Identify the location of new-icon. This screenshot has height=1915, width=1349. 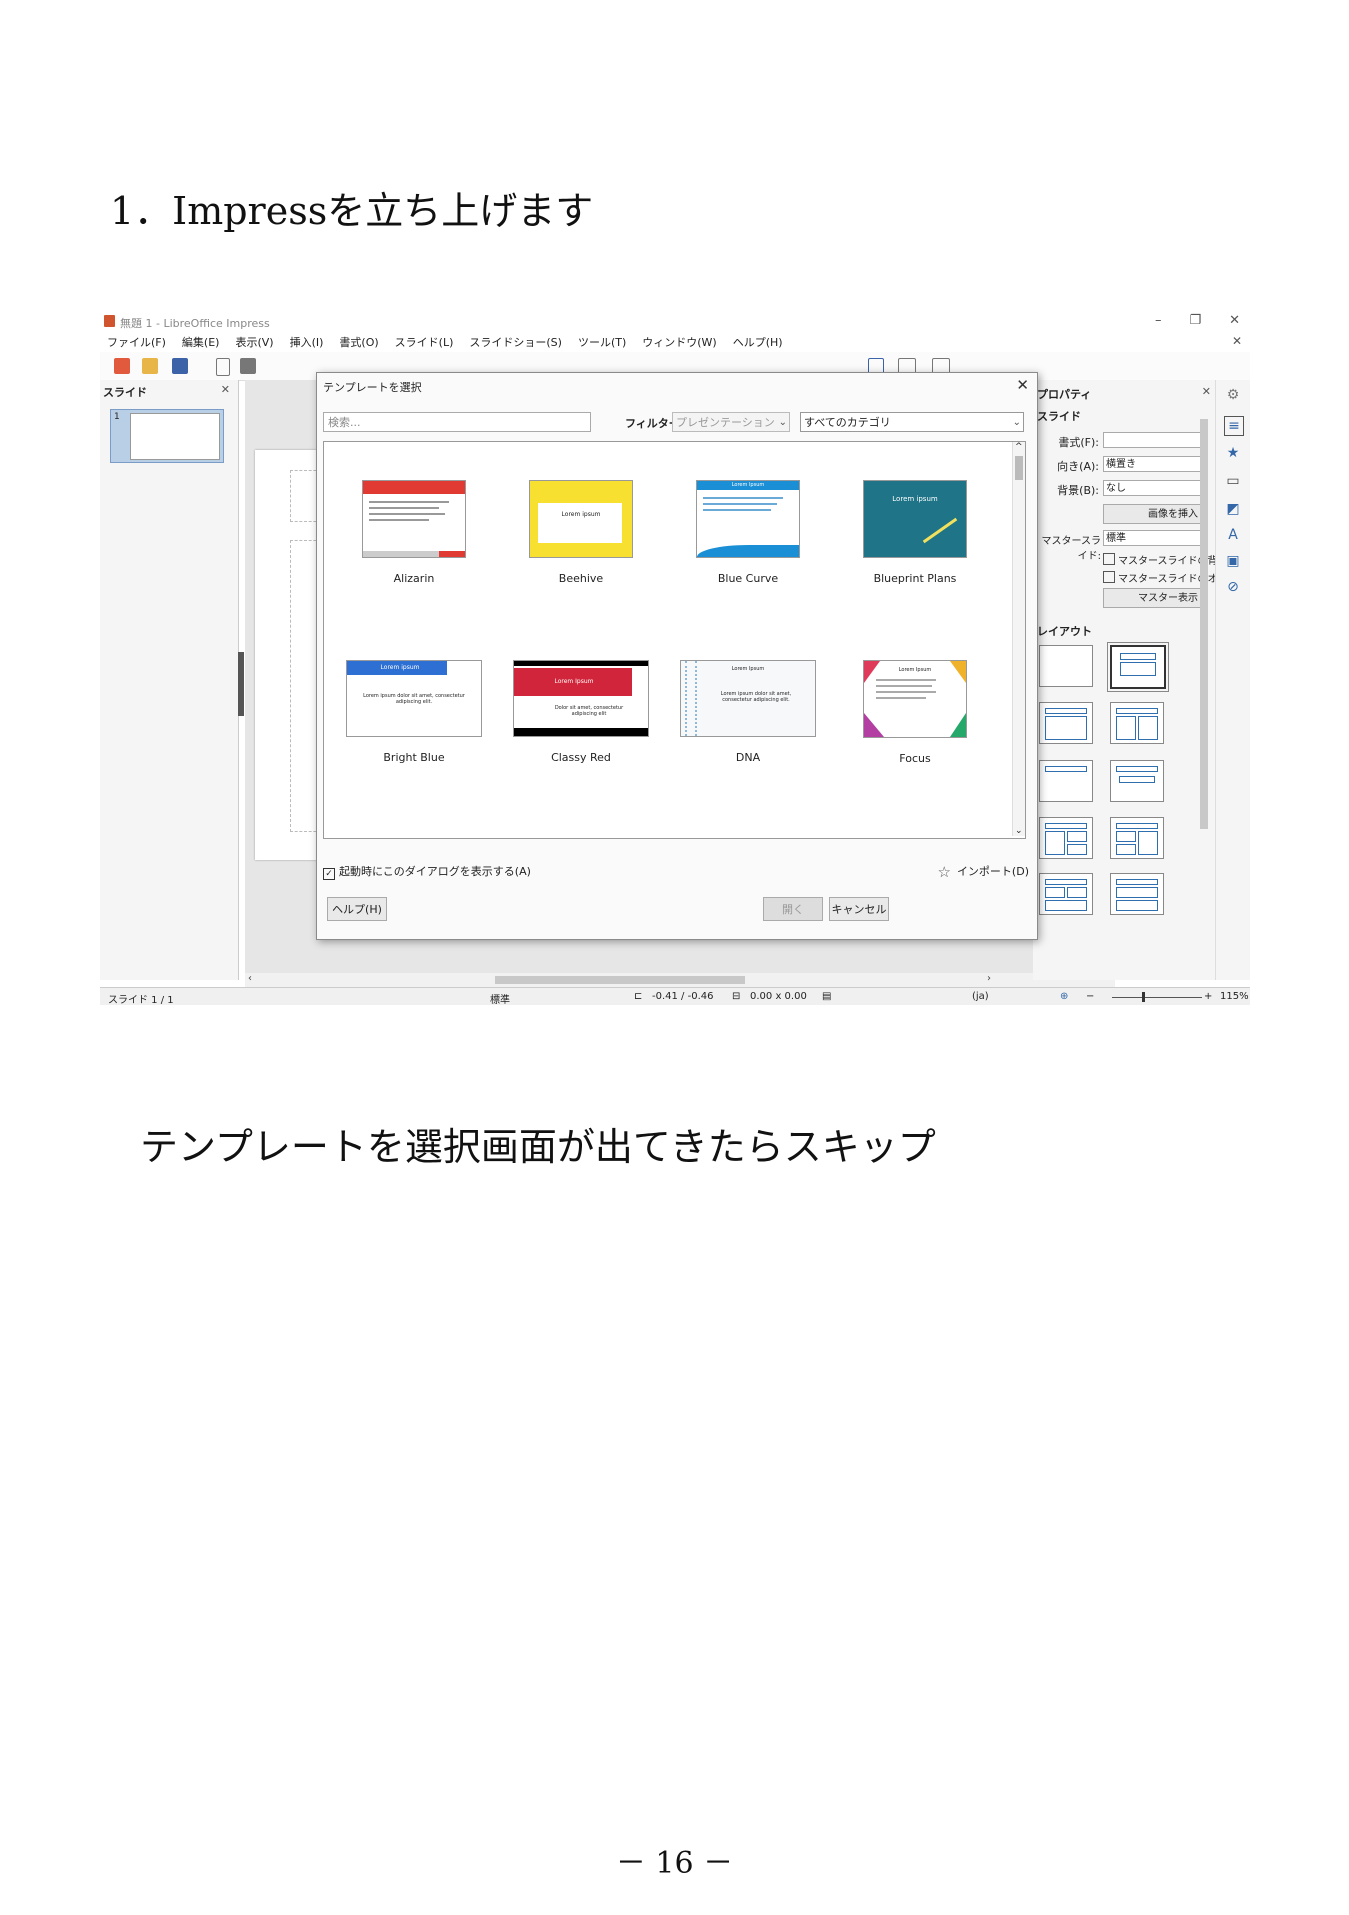
(122, 366).